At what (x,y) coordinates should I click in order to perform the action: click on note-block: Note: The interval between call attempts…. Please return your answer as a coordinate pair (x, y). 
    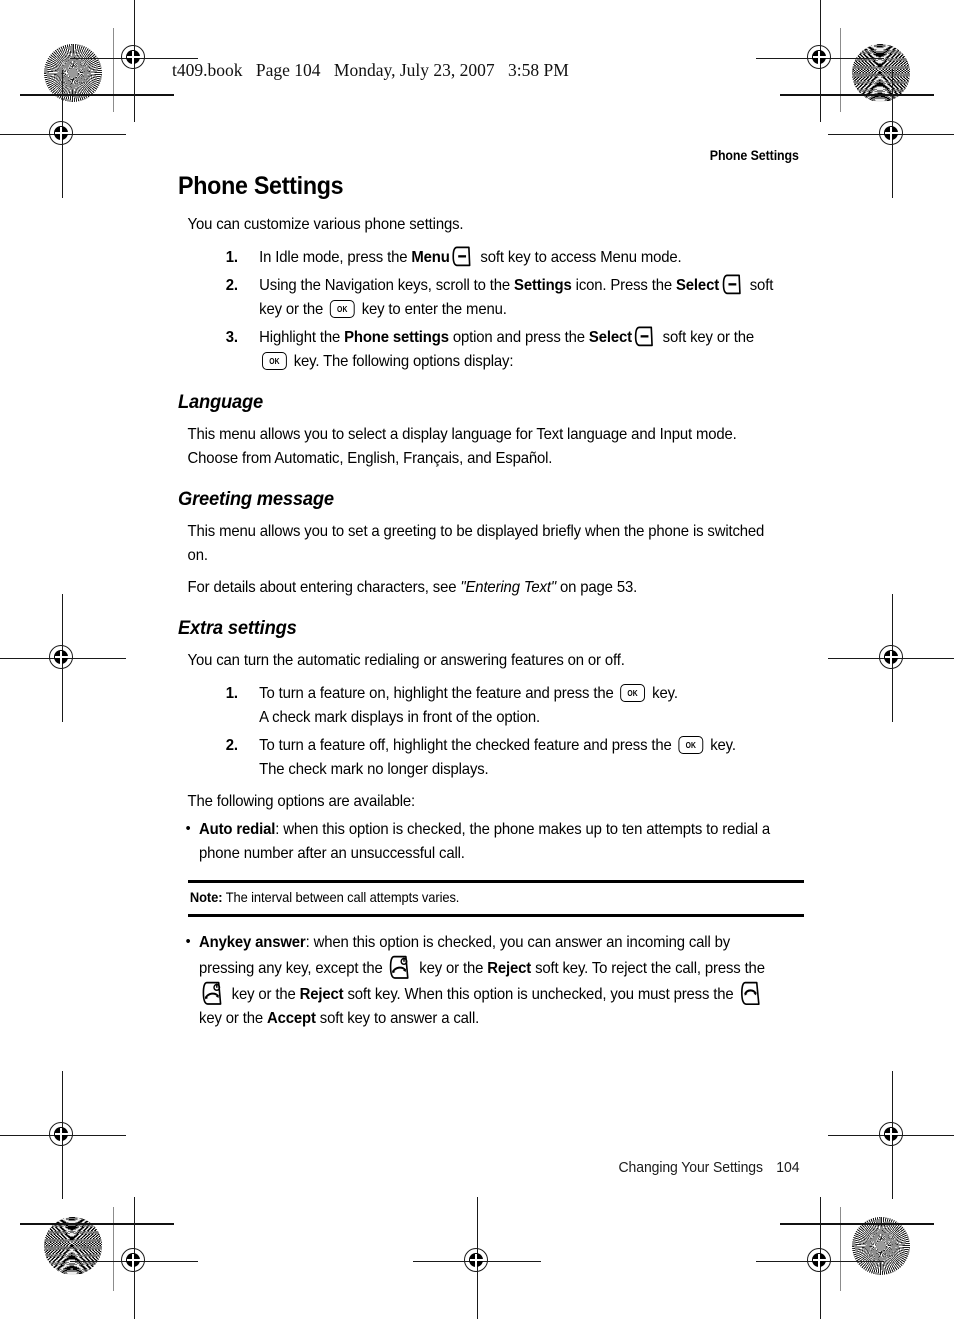
    Looking at the image, I should click on (491, 898).